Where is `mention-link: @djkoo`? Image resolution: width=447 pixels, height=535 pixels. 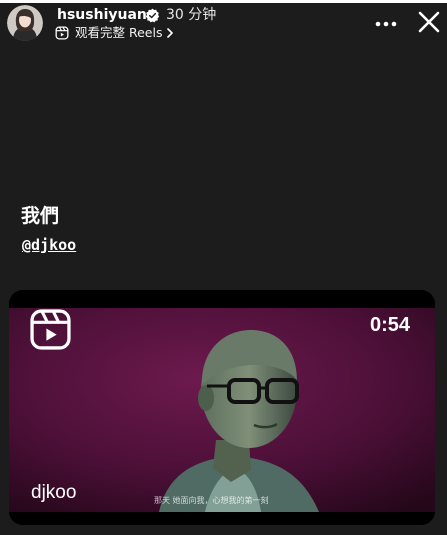
mention-link: @djkoo is located at coordinates (49, 245).